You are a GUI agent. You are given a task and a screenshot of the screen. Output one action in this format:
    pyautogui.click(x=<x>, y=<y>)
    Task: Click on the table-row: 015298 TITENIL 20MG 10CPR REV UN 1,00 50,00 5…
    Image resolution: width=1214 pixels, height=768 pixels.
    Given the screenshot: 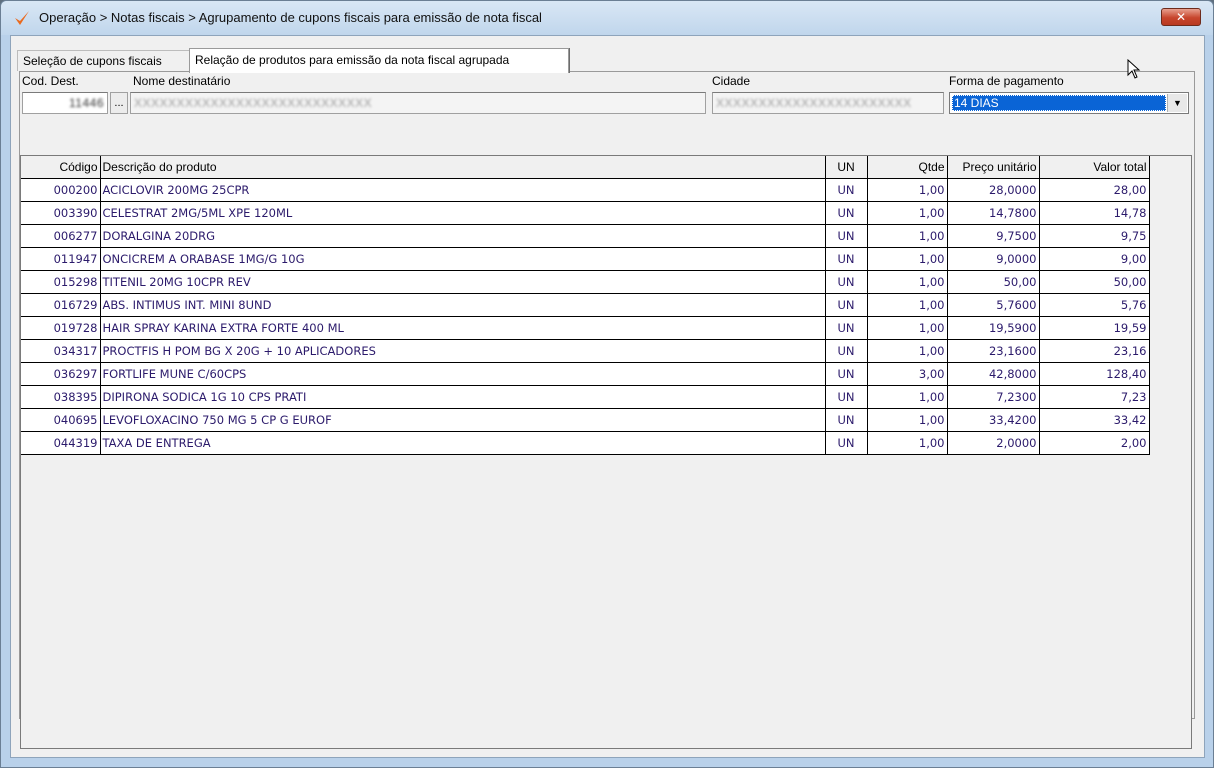 What is the action you would take?
    pyautogui.click(x=585, y=282)
    